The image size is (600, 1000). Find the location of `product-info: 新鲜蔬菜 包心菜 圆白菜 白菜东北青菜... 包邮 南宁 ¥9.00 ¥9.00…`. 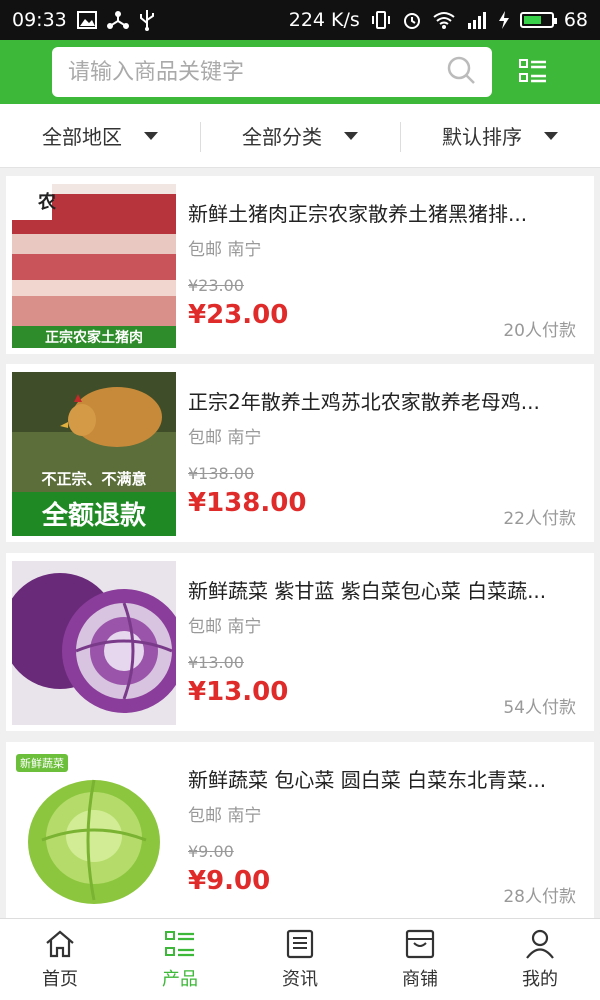

product-info: 新鲜蔬菜 包心菜 圆白菜 白菜东北青菜... 包邮 南宁 ¥9.00 ¥9.00… is located at coordinates (382, 831).